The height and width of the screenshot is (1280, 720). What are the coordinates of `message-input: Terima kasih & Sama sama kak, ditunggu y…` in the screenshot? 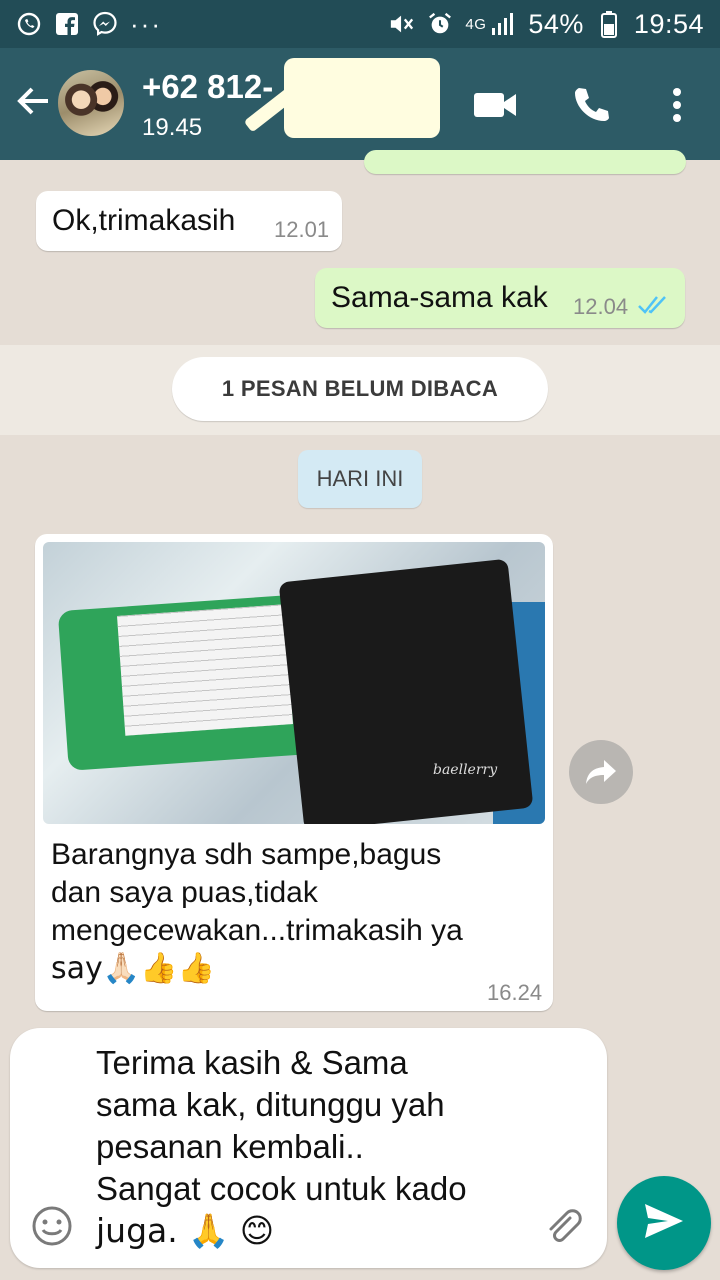 It's located at (316, 1147).